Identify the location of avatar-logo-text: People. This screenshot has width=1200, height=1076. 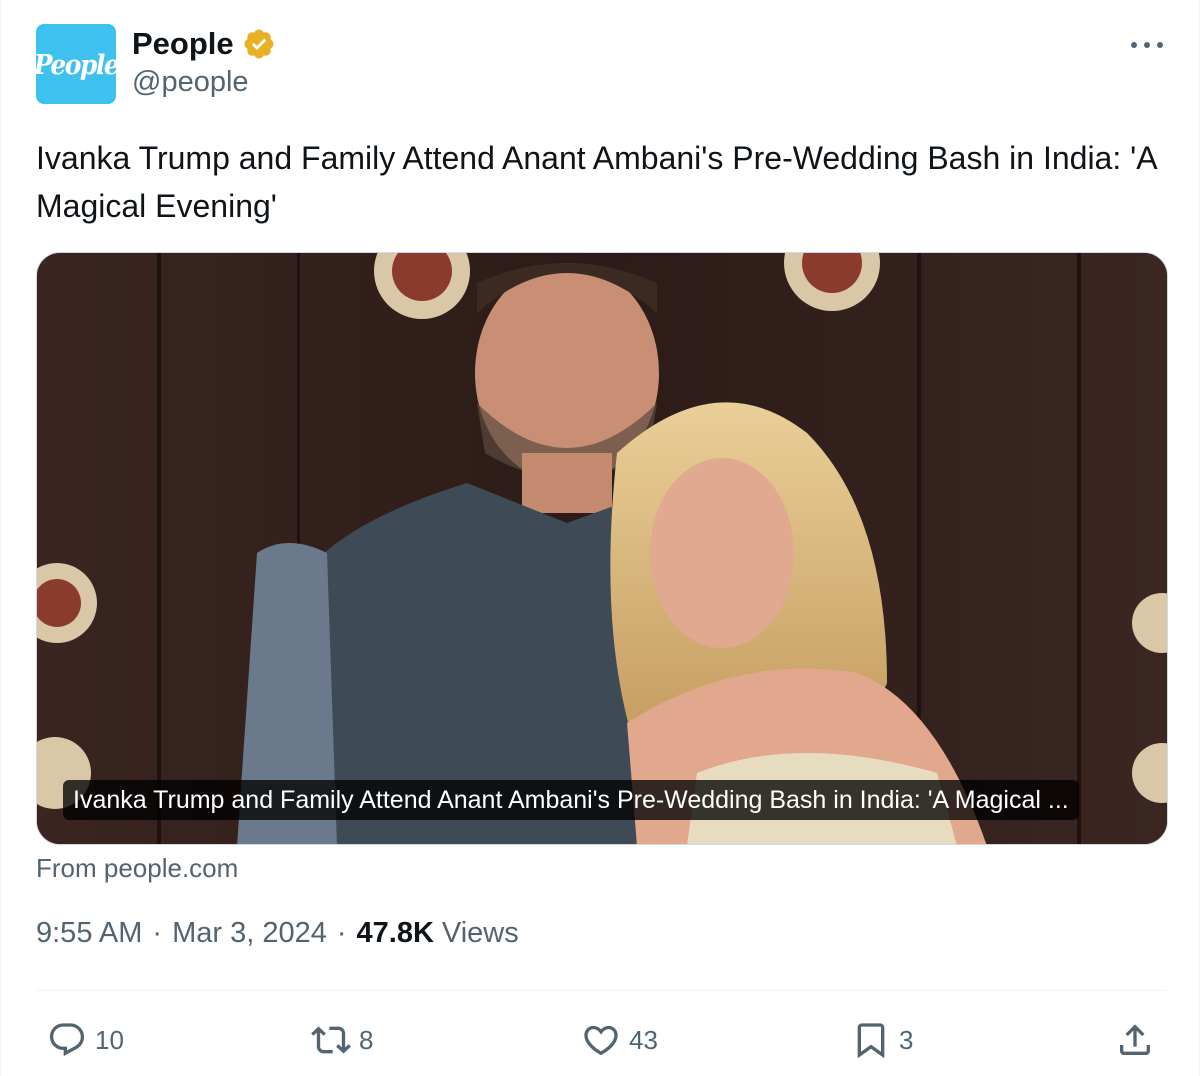
(76, 64).